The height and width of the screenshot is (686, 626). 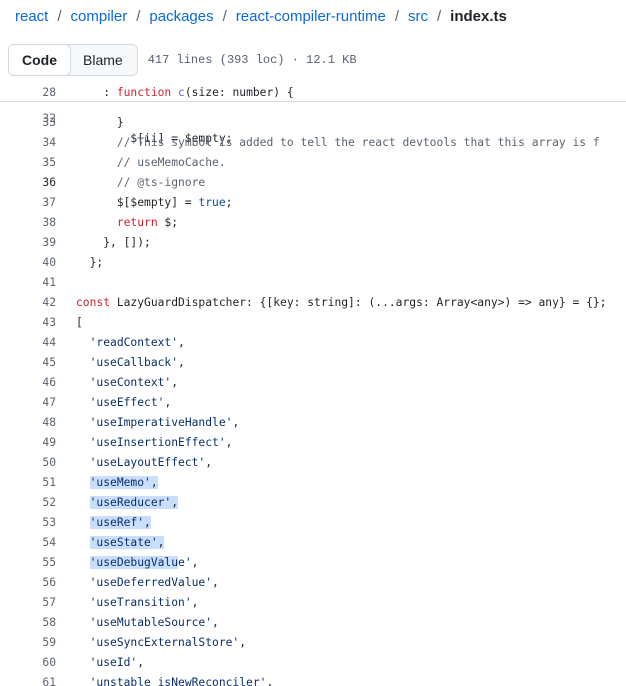 I want to click on code-line: 47 'useEffect',, so click(x=313, y=403).